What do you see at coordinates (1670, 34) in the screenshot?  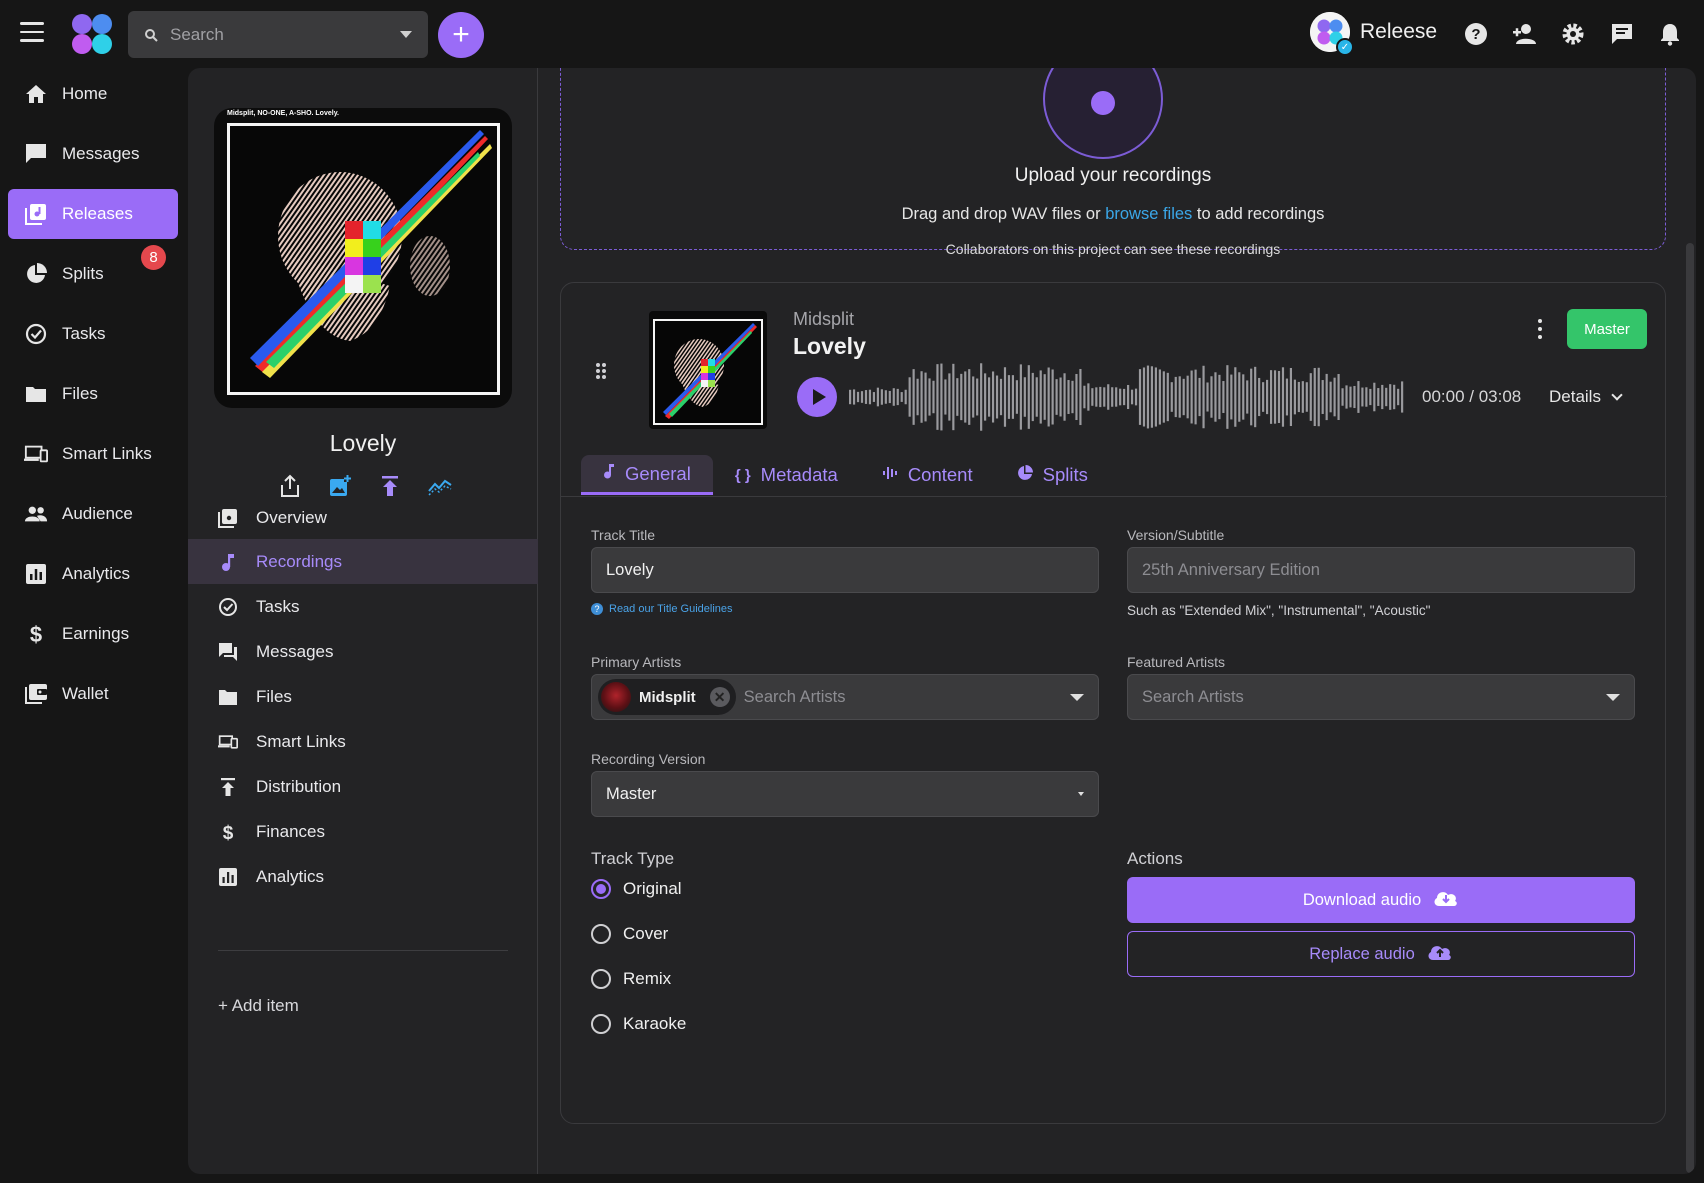 I see `bell-icon` at bounding box center [1670, 34].